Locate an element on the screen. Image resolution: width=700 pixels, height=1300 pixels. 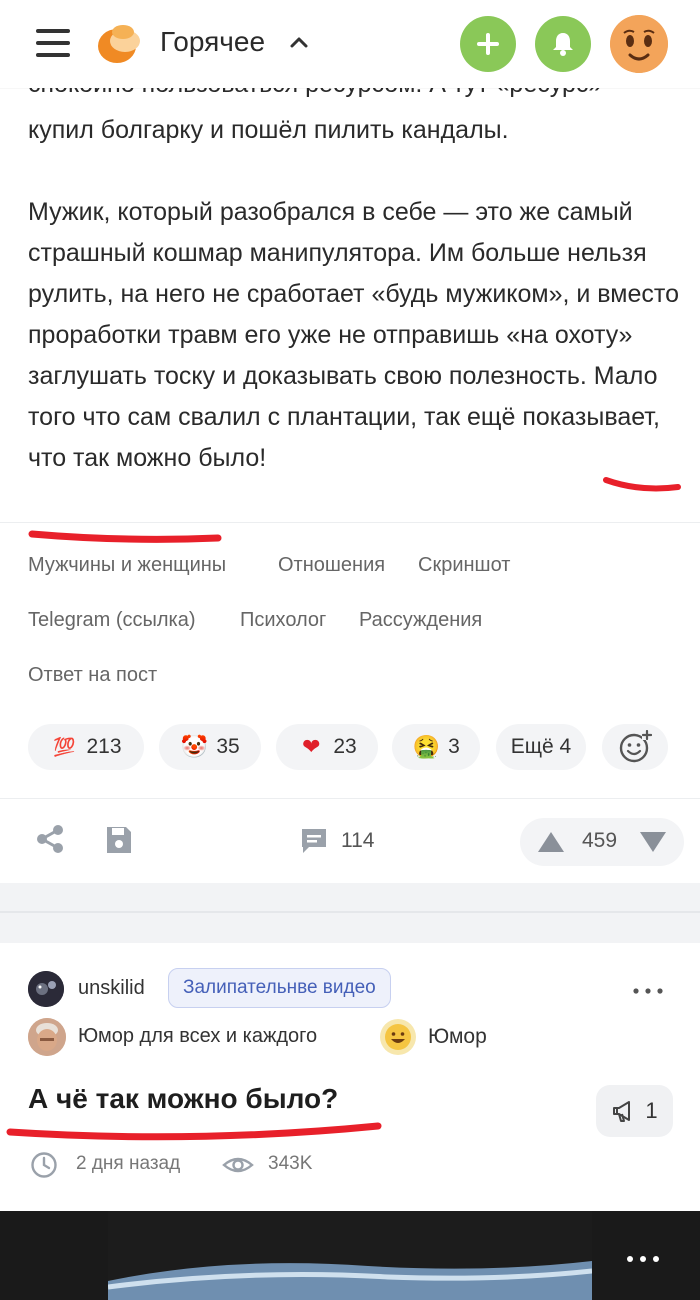
heart-icon: ❤ is located at coordinates (311, 746).